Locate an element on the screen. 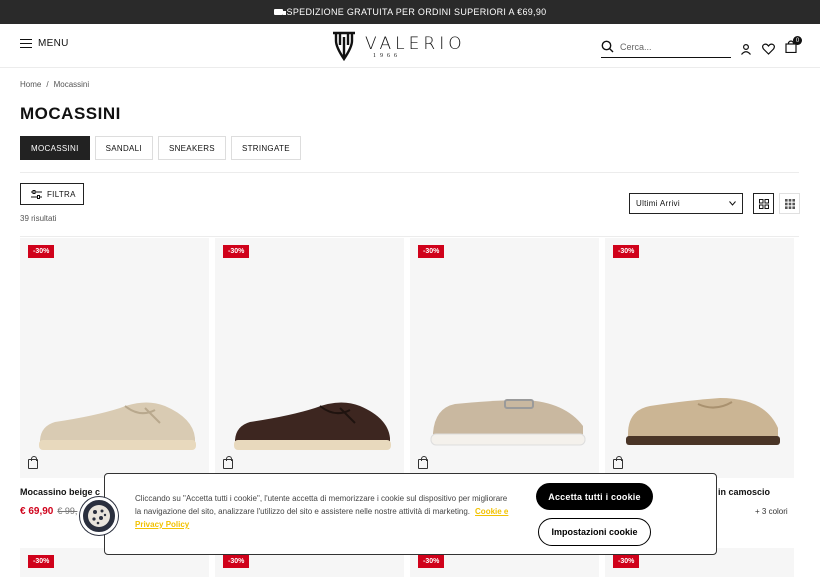  sliders-icon is located at coordinates (36, 194).